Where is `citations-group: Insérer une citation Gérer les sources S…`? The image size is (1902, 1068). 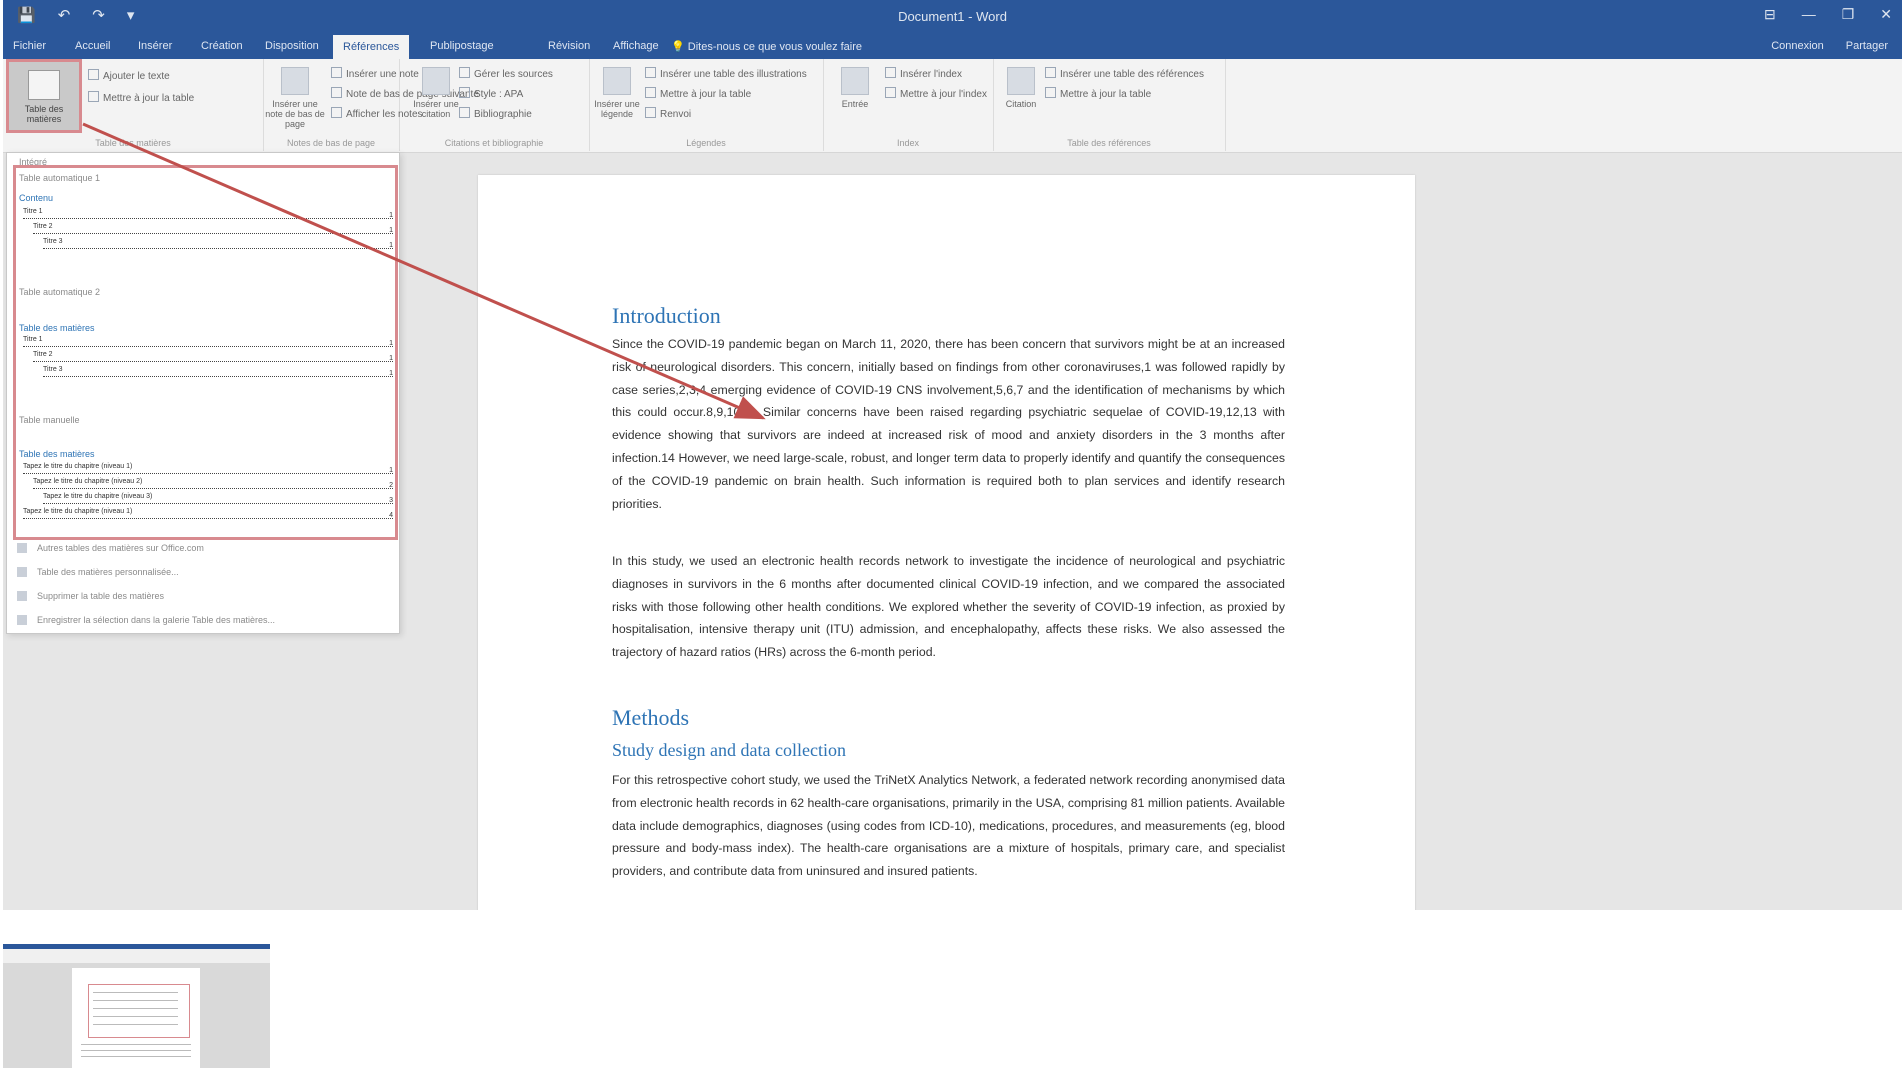
citations-group: Insérer une citation Gérer les sources S… is located at coordinates (494, 105).